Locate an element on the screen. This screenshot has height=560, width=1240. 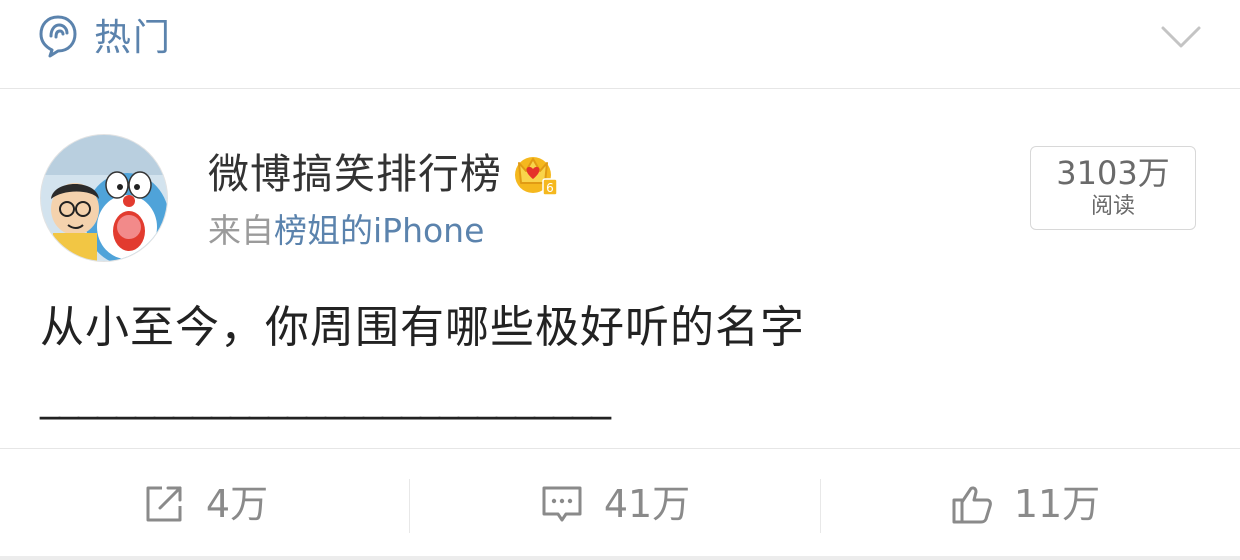
section-title: 热门 is located at coordinates (133, 38).